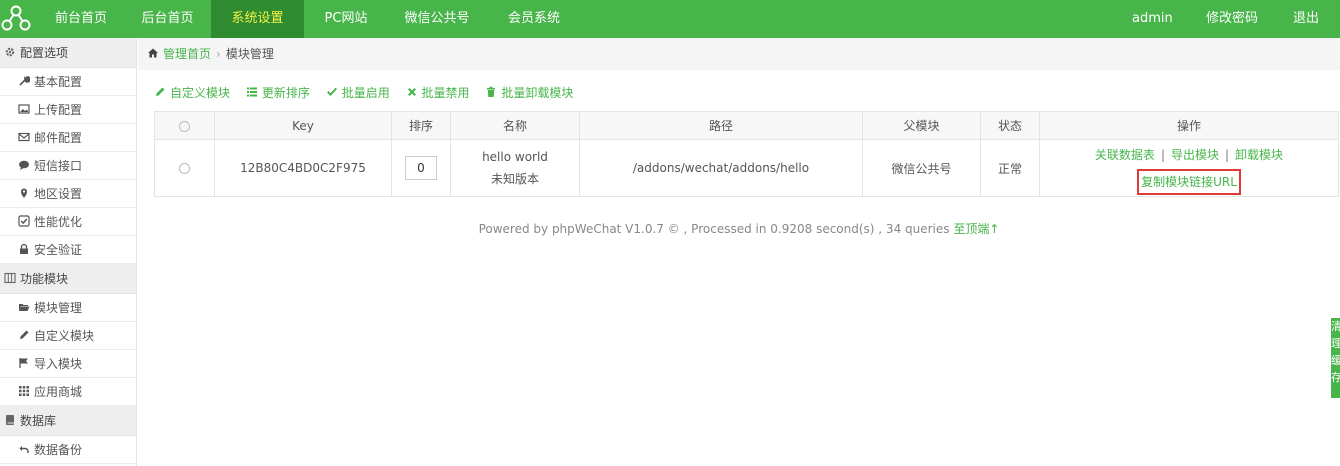 This screenshot has height=466, width=1340. I want to click on list-icon, so click(252, 92).